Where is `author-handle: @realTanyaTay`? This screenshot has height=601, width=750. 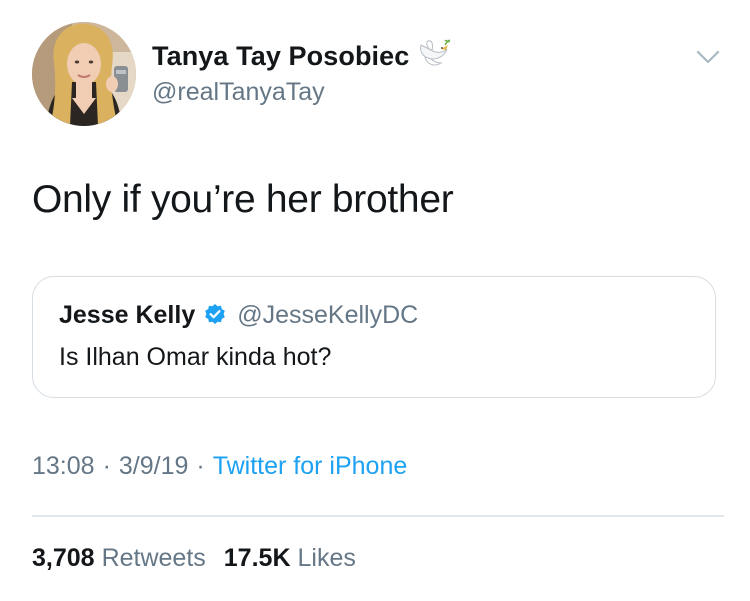
author-handle: @realTanyaTay is located at coordinates (238, 92).